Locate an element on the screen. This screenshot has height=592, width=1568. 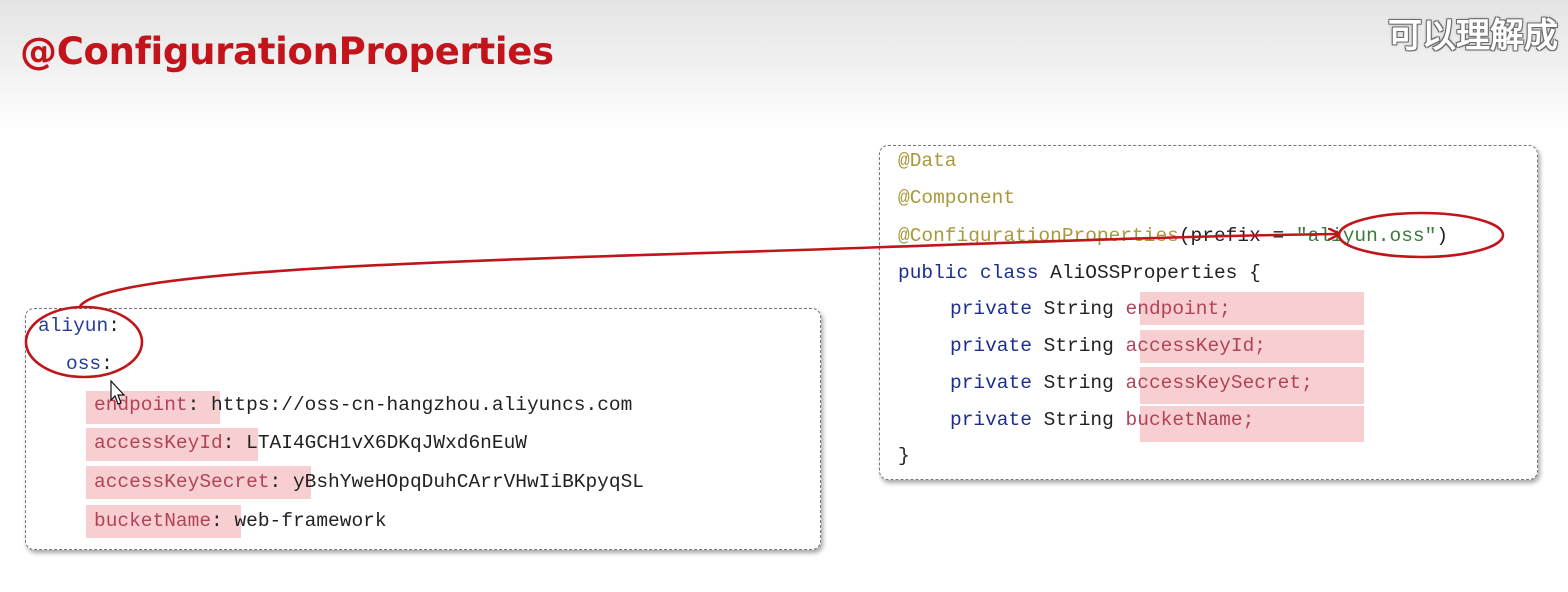
prefix-value-circle is located at coordinates (1421, 235).